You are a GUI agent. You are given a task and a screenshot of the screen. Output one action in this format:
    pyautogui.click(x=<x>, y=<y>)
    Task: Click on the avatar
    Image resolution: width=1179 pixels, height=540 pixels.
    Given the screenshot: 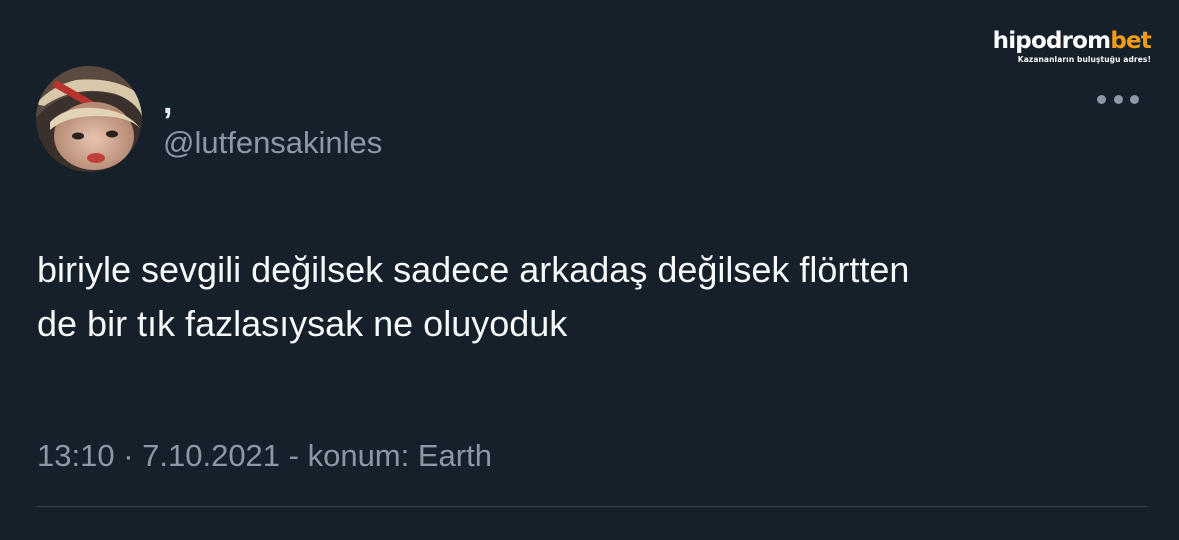 What is the action you would take?
    pyautogui.click(x=89, y=119)
    